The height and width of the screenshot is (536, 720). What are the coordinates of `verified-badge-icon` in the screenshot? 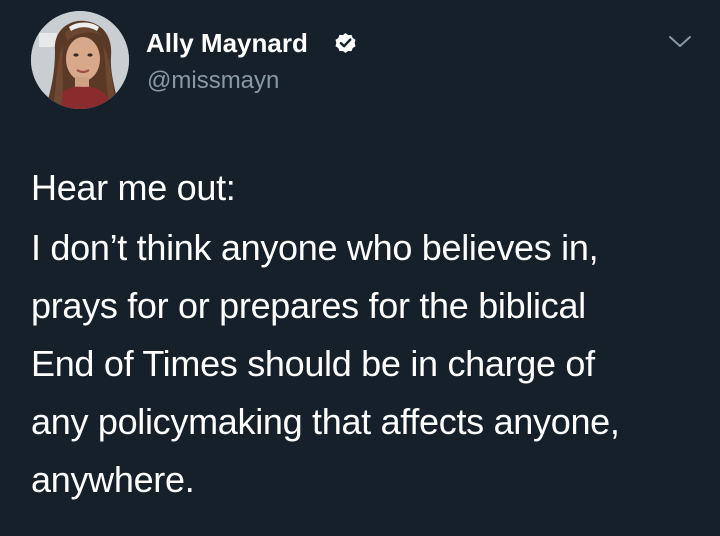 It's located at (345, 43).